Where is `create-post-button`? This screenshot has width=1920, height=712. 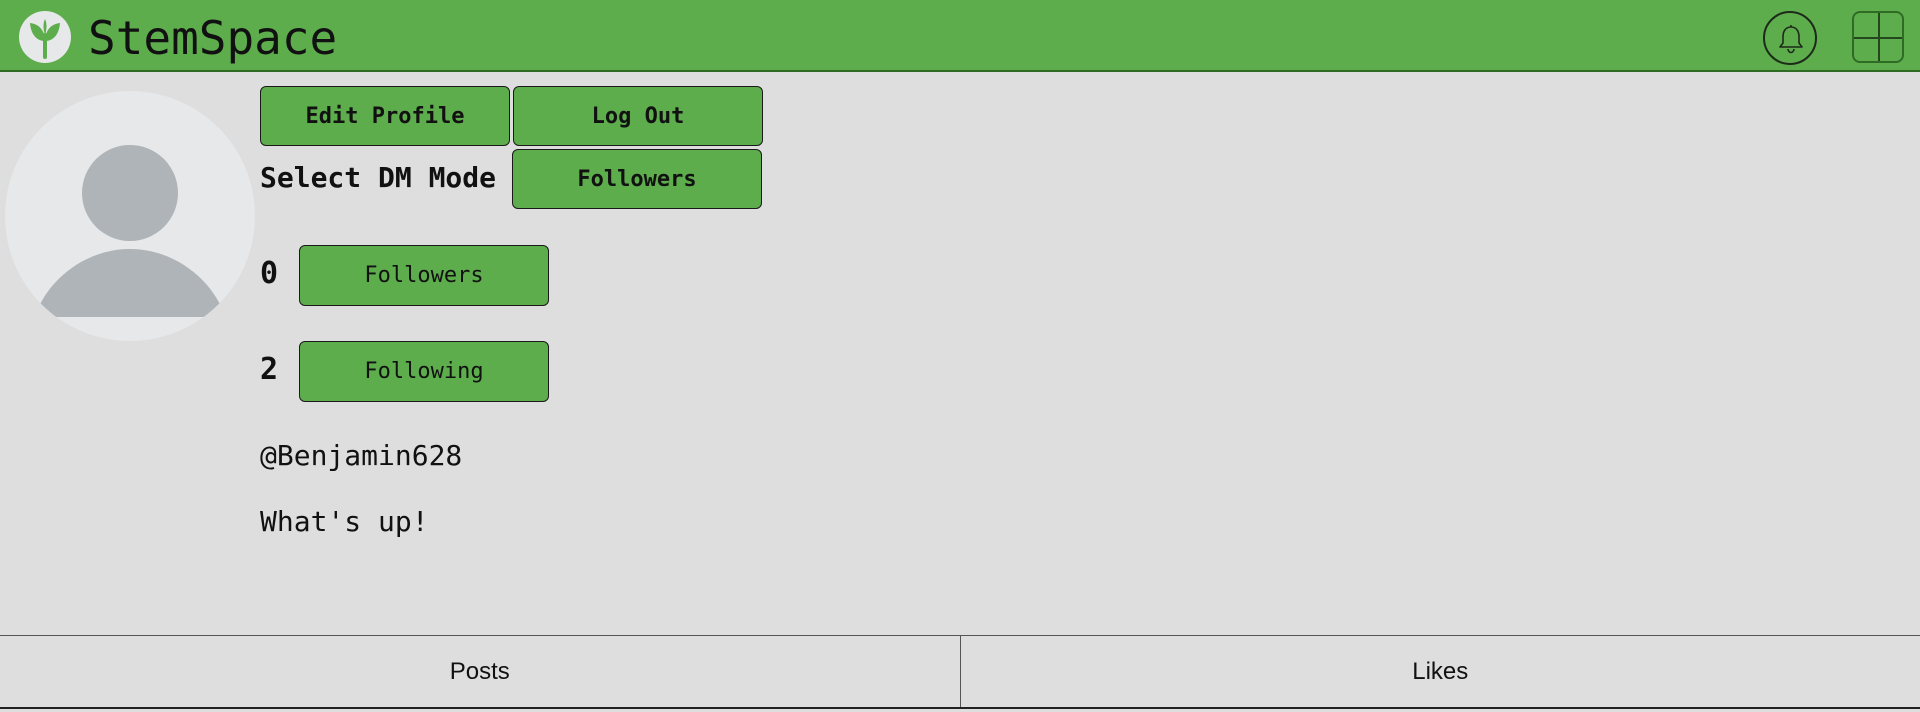
create-post-button is located at coordinates (1878, 37).